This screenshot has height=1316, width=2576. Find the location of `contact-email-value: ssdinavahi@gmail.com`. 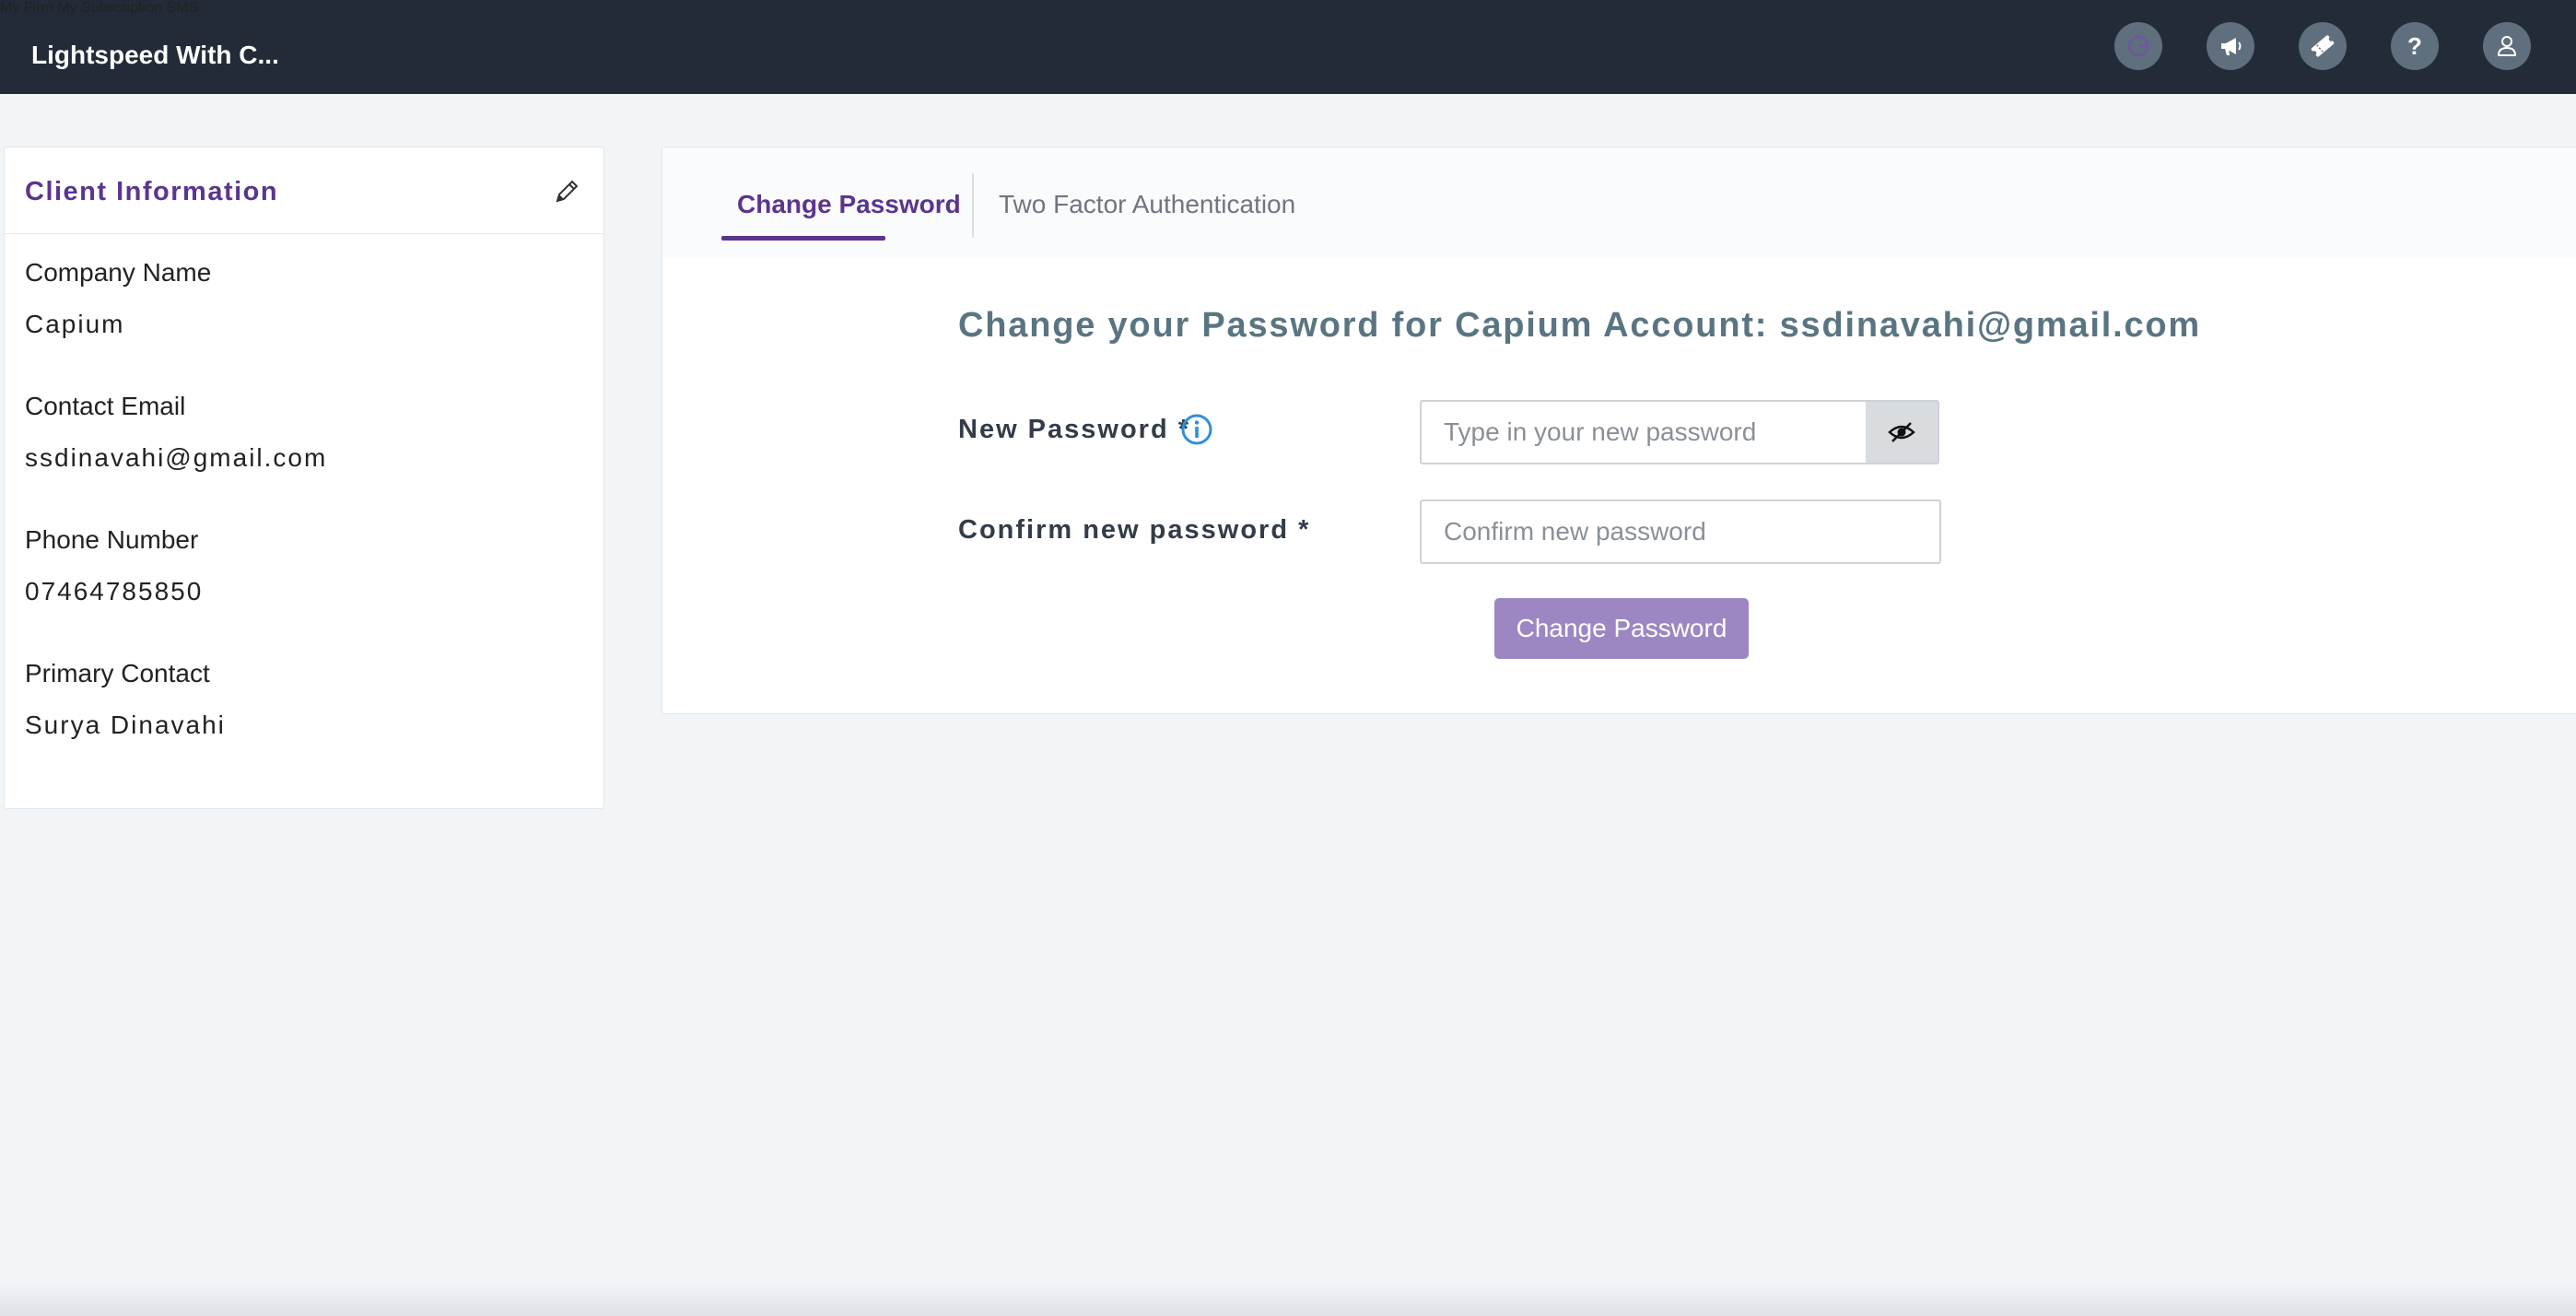

contact-email-value: ssdinavahi@gmail.com is located at coordinates (176, 457).